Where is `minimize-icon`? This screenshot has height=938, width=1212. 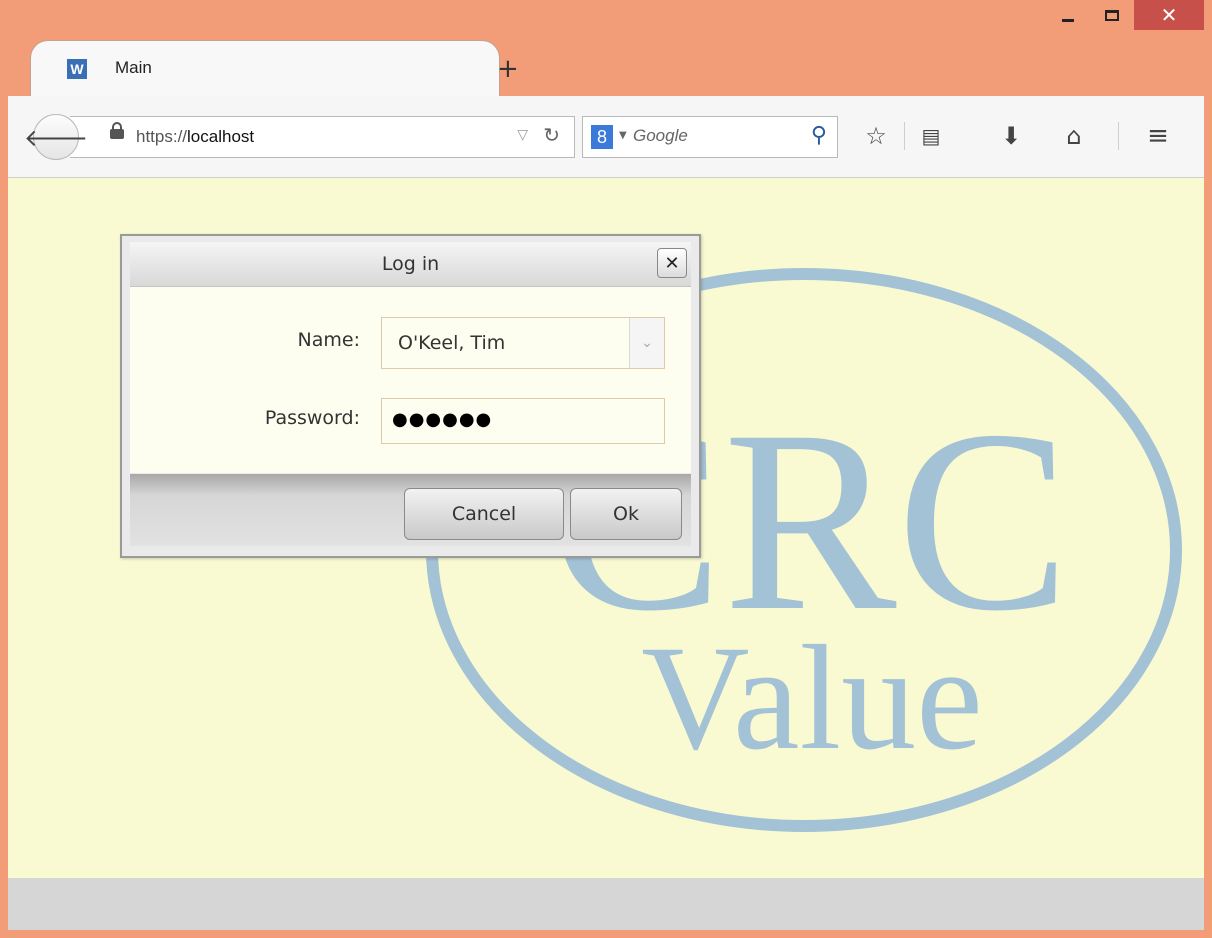
minimize-icon is located at coordinates (1068, 20).